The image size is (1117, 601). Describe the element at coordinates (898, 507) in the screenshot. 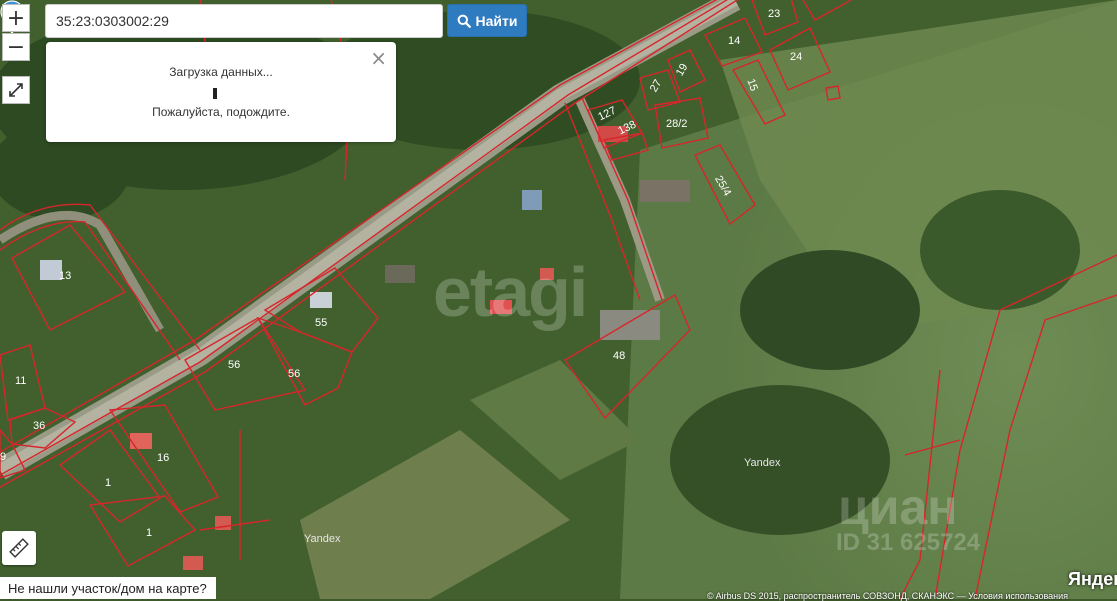

I see `cian-watermark: циан` at that location.